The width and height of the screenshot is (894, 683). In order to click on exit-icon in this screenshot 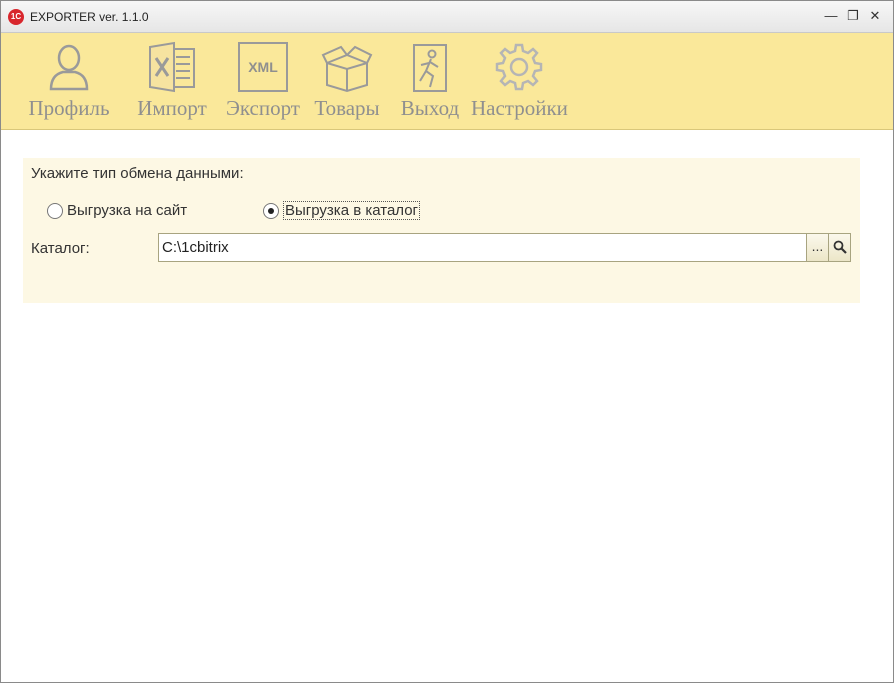, I will do `click(430, 68)`.